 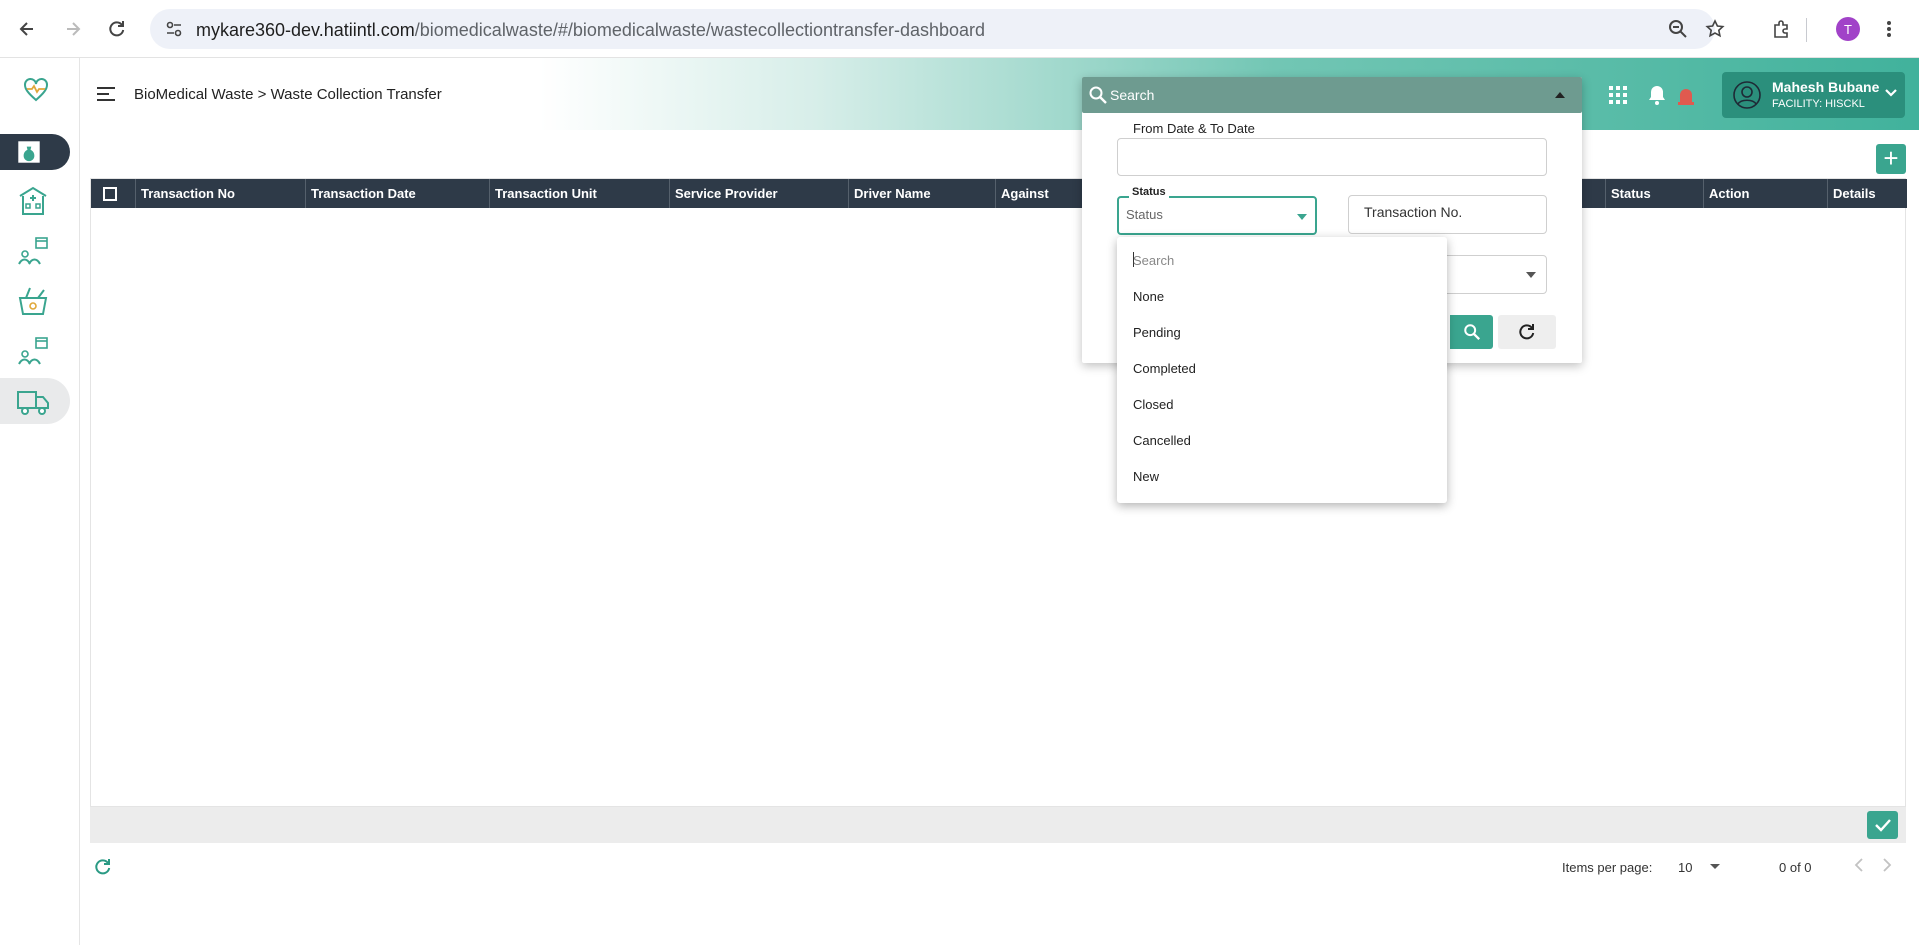 I want to click on status-option: Closed, so click(x=1153, y=404).